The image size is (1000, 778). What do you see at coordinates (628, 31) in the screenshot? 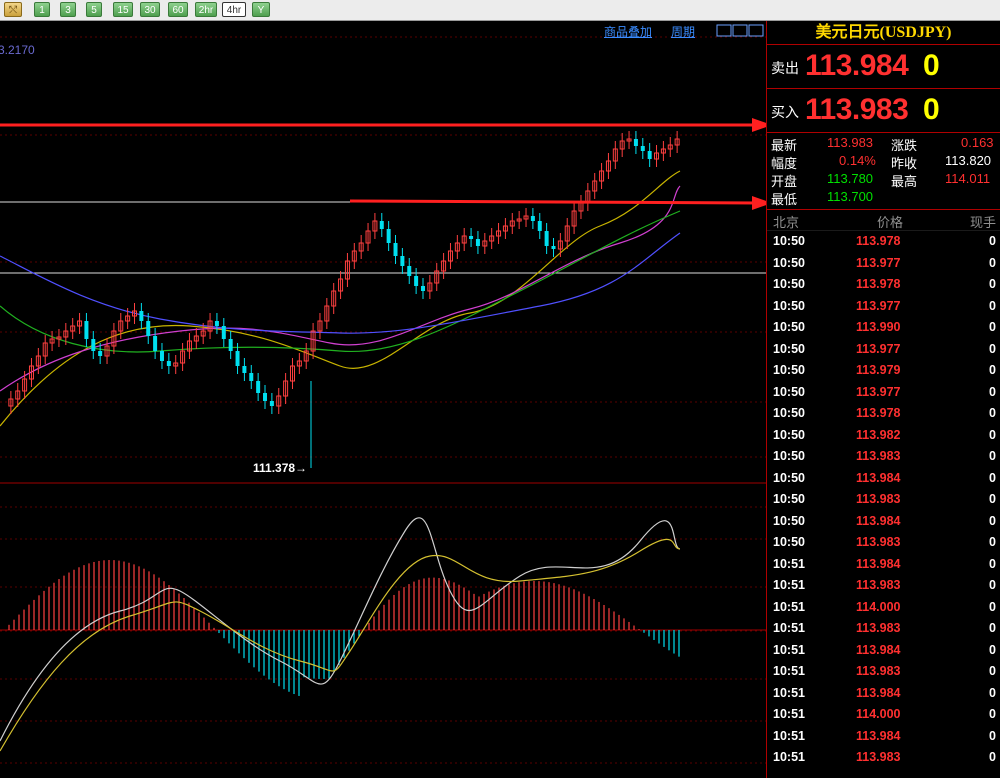
I see `overlay-link: 商品叠加` at bounding box center [628, 31].